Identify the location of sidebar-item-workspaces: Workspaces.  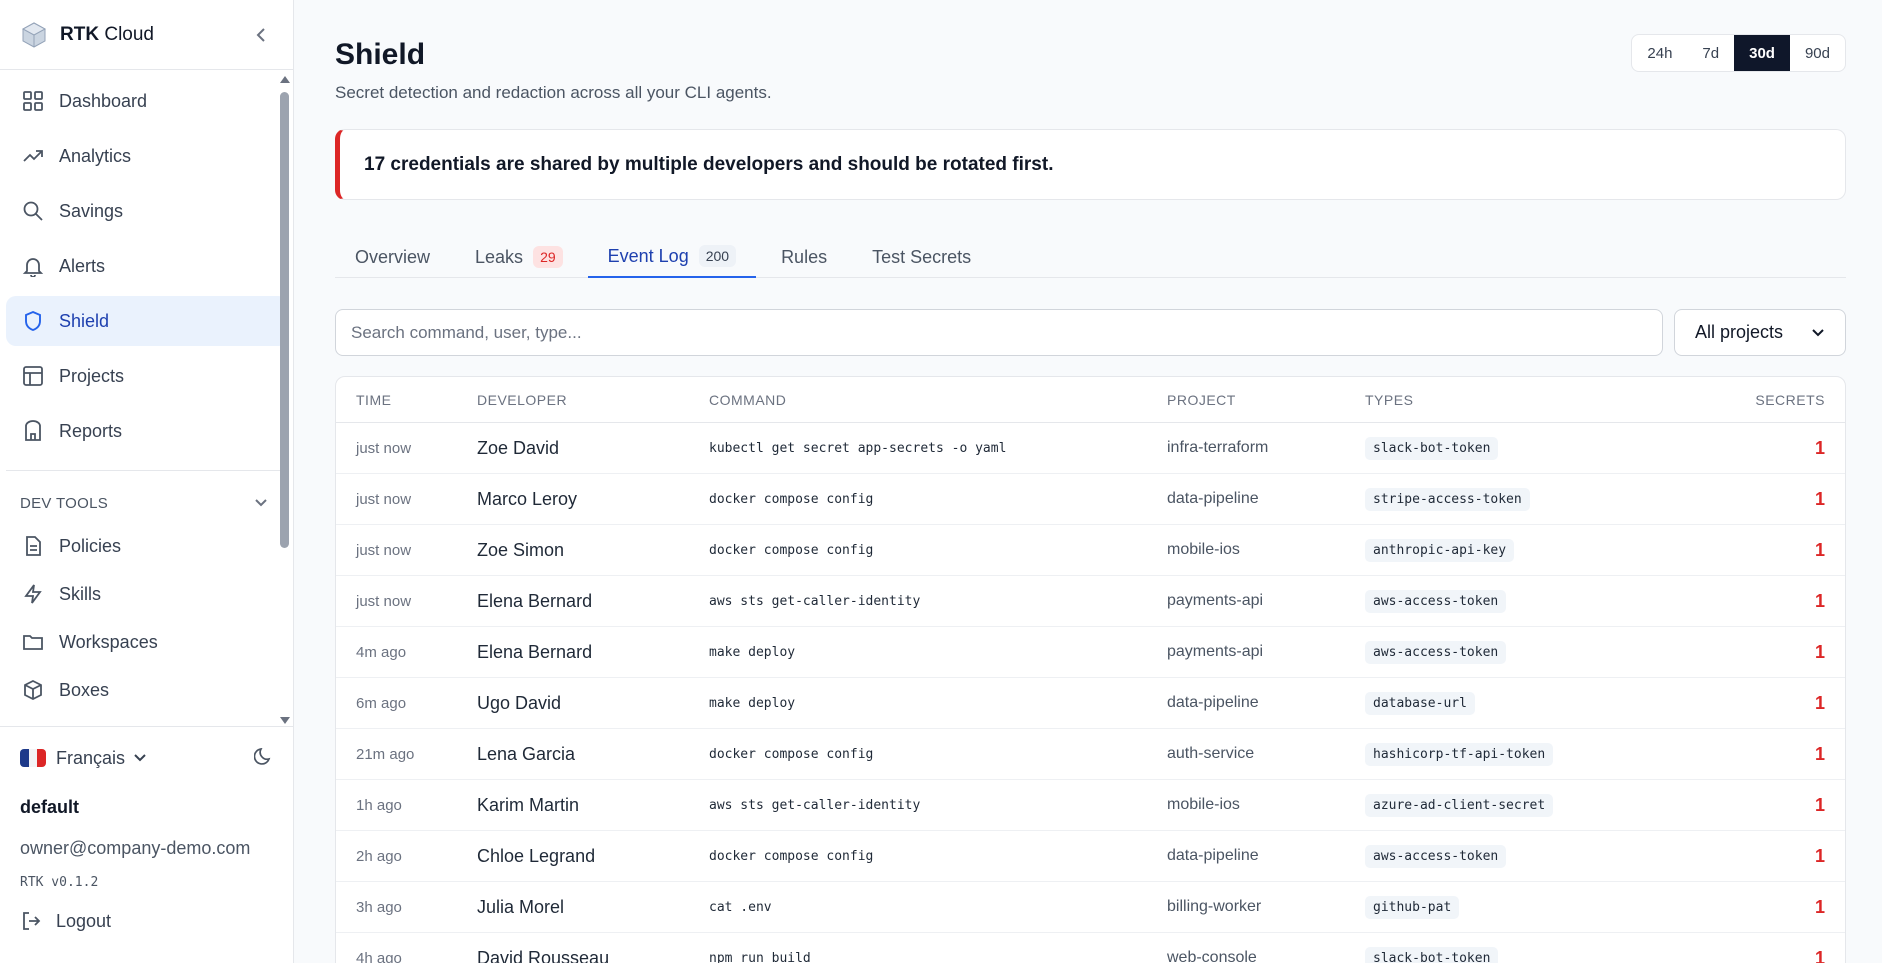
(147, 642).